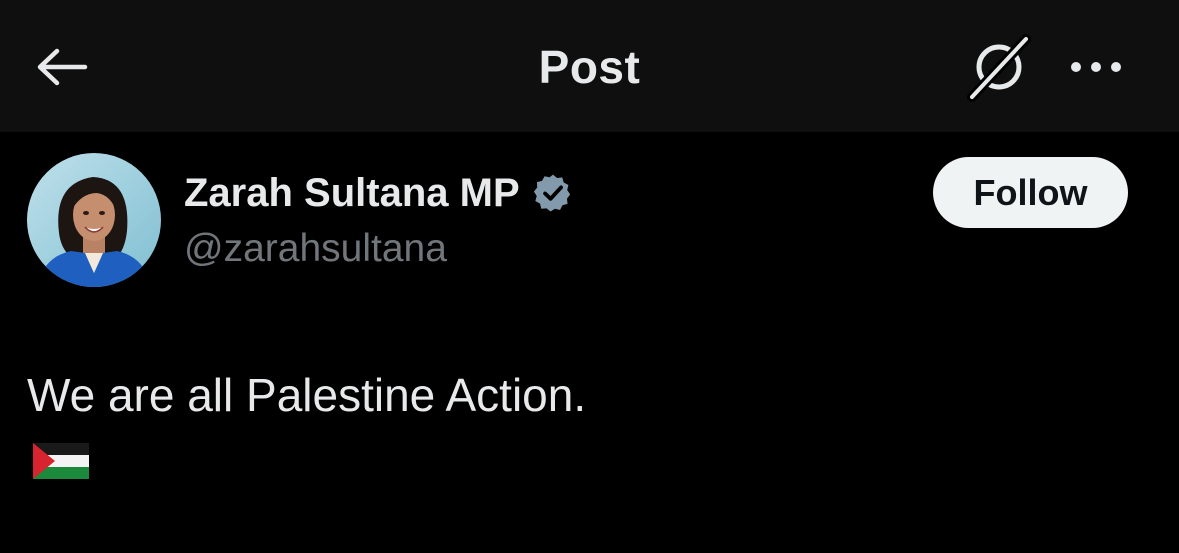 Image resolution: width=1179 pixels, height=553 pixels. Describe the element at coordinates (315, 249) in the screenshot. I see `author-handle: @zarahsultana` at that location.